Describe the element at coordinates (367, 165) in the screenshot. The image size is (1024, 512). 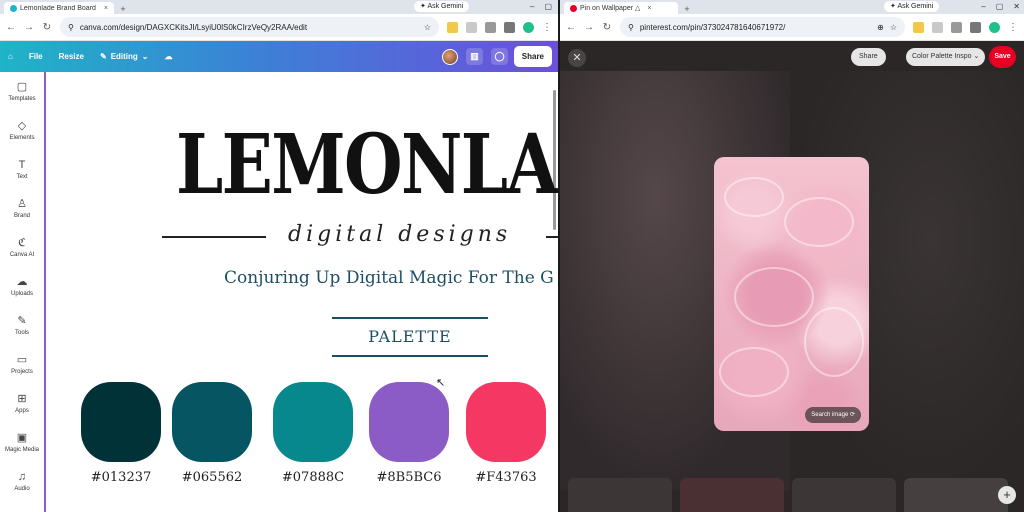
I see `brand-title: LEMONLAI` at that location.